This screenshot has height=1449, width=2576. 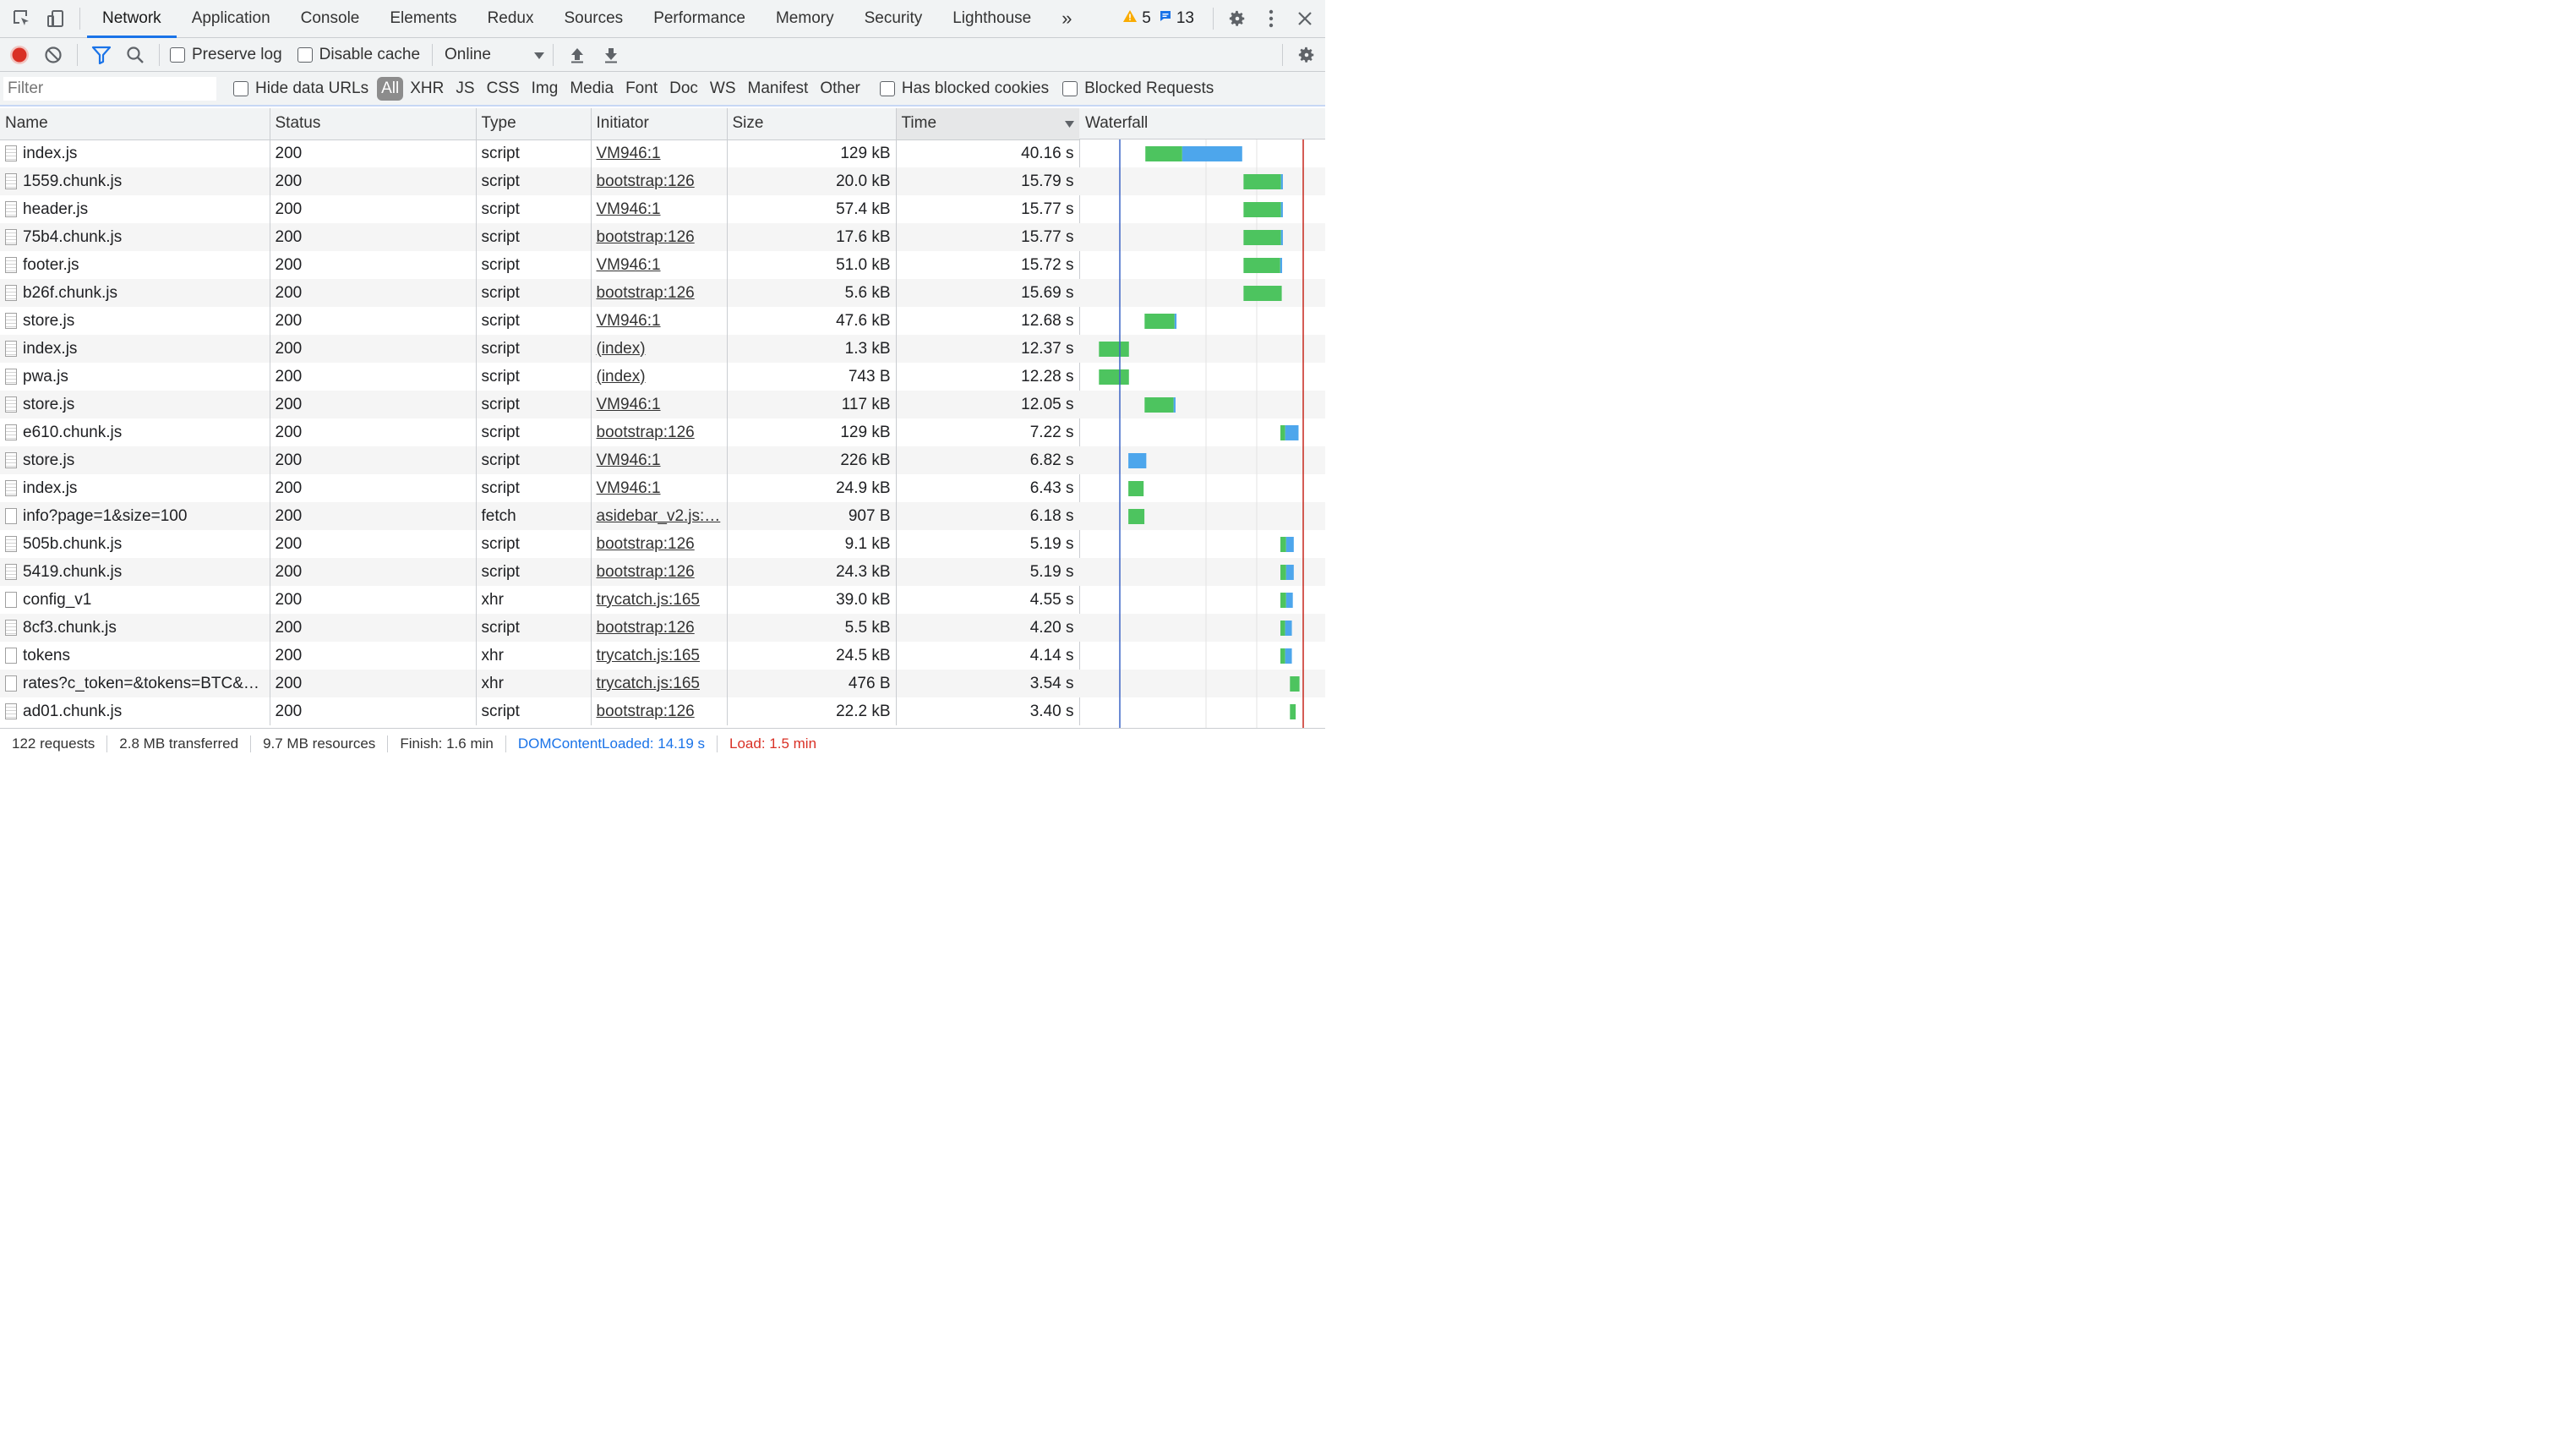 I want to click on filter-input, so click(x=110, y=88).